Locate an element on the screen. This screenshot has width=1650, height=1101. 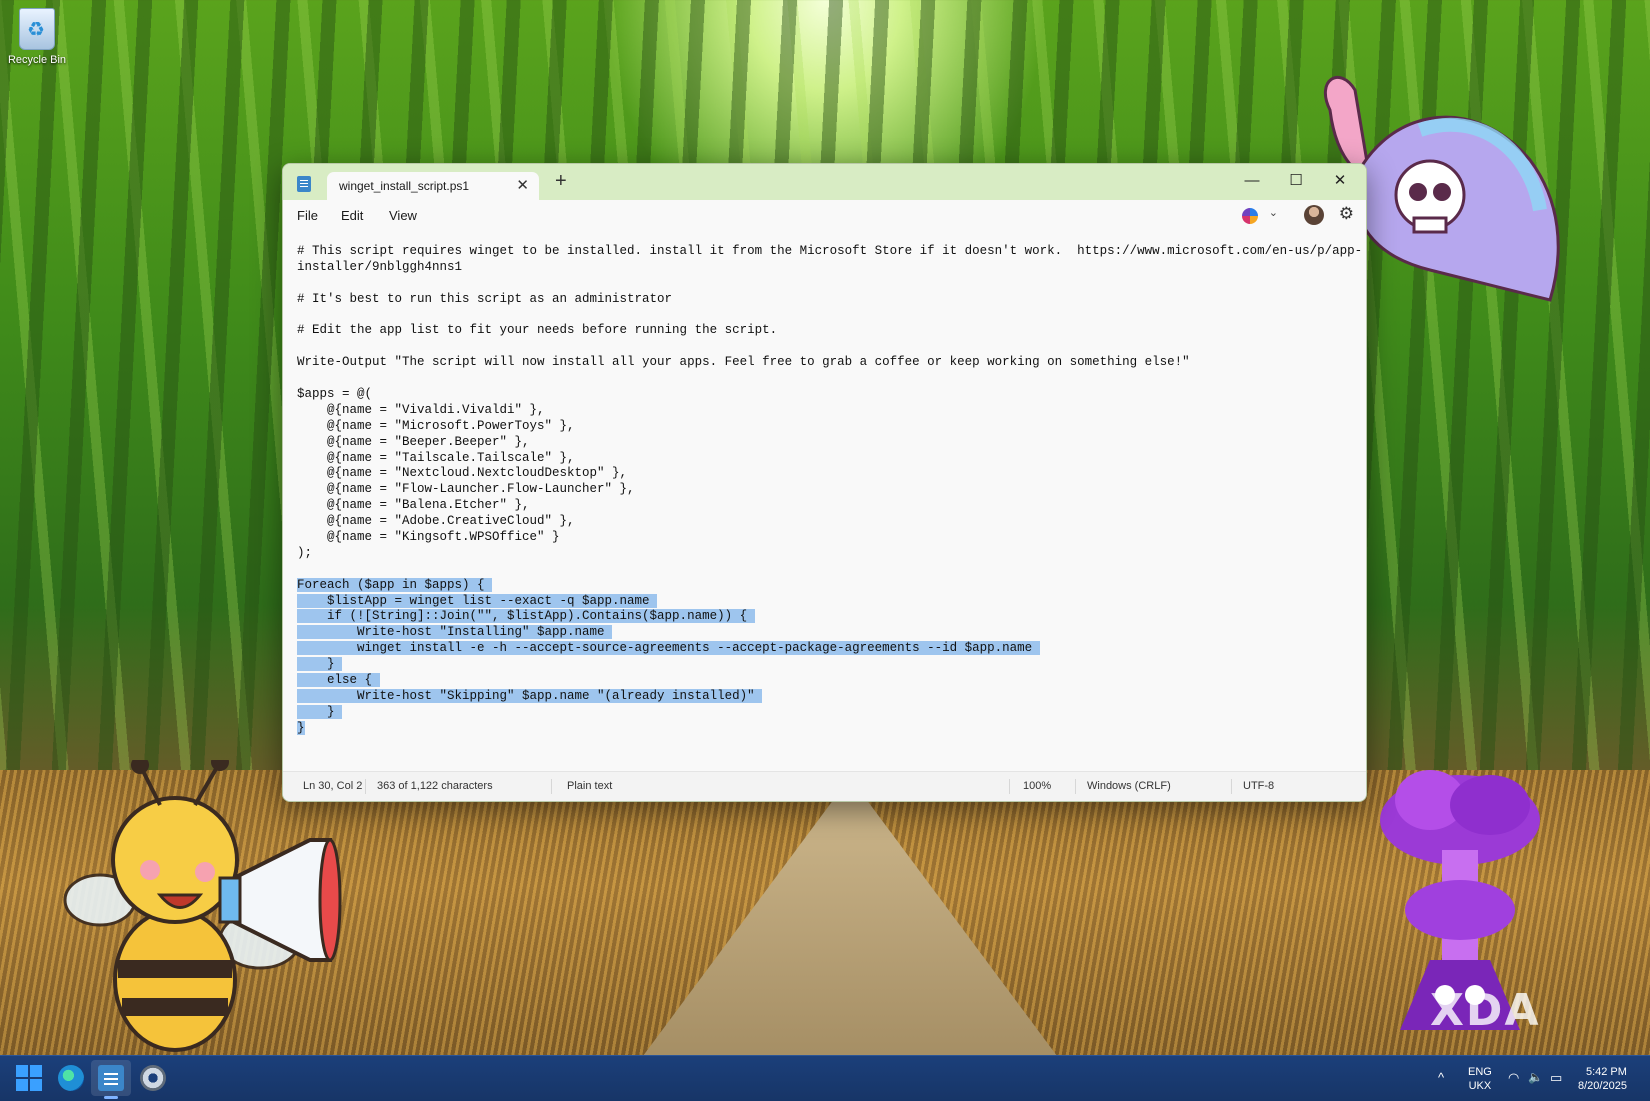
maximize-button: ☐ is located at coordinates (1296, 181).